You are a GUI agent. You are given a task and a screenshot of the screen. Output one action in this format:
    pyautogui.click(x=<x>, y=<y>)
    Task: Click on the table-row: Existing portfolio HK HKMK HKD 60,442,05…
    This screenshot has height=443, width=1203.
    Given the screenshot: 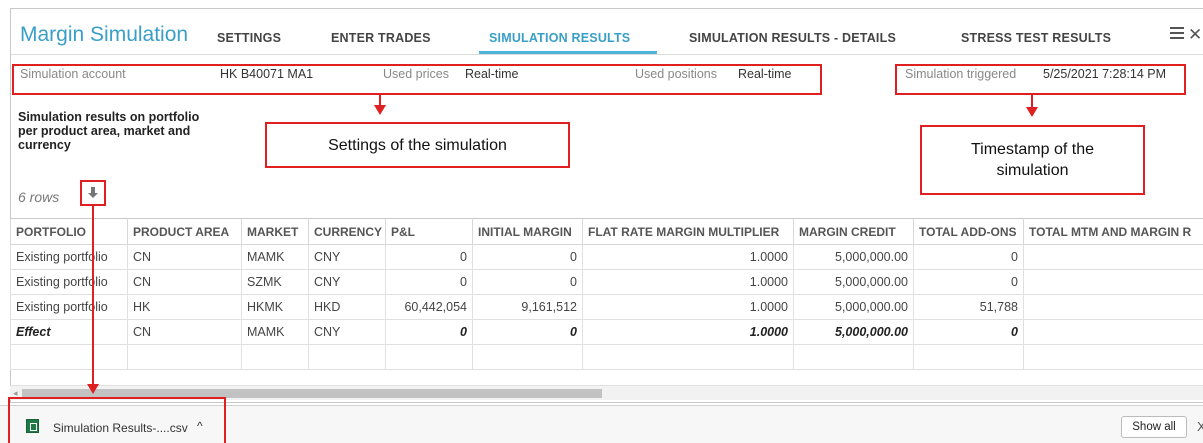 What is the action you would take?
    pyautogui.click(x=606, y=307)
    